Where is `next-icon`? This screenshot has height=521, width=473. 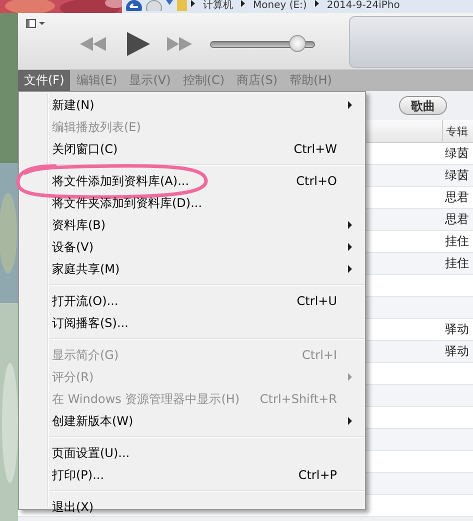 next-icon is located at coordinates (179, 44).